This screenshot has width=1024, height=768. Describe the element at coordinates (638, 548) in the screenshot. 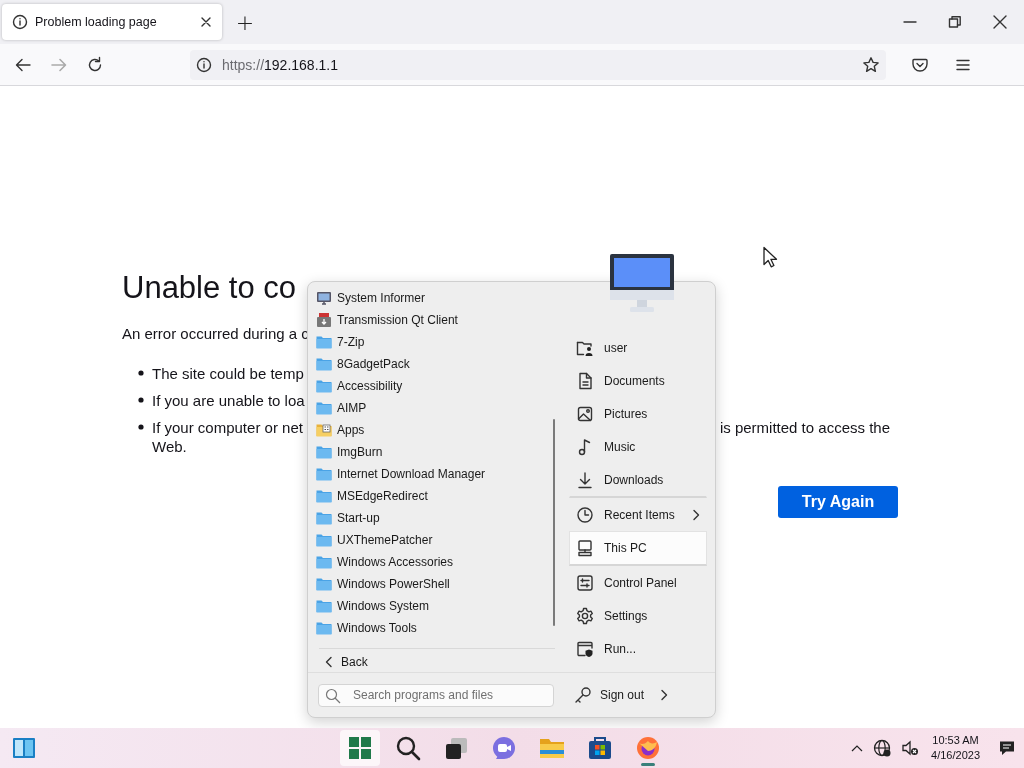

I see `menu-item: This PC` at that location.